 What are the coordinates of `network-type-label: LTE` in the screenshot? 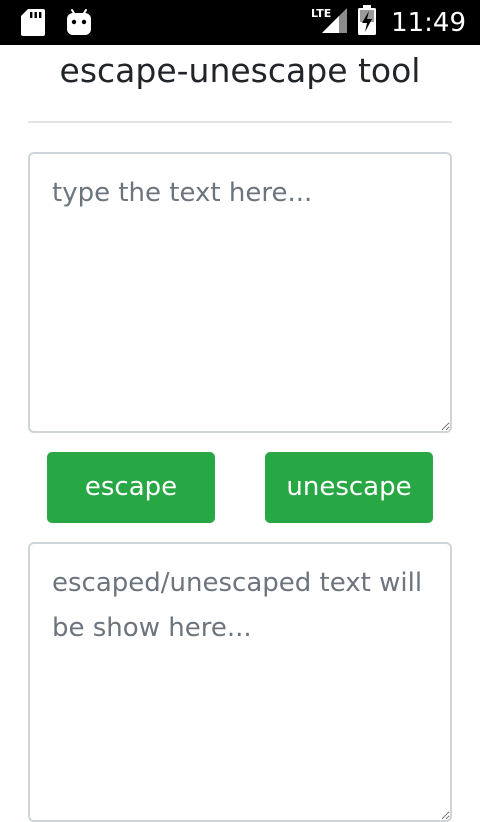 It's located at (321, 13).